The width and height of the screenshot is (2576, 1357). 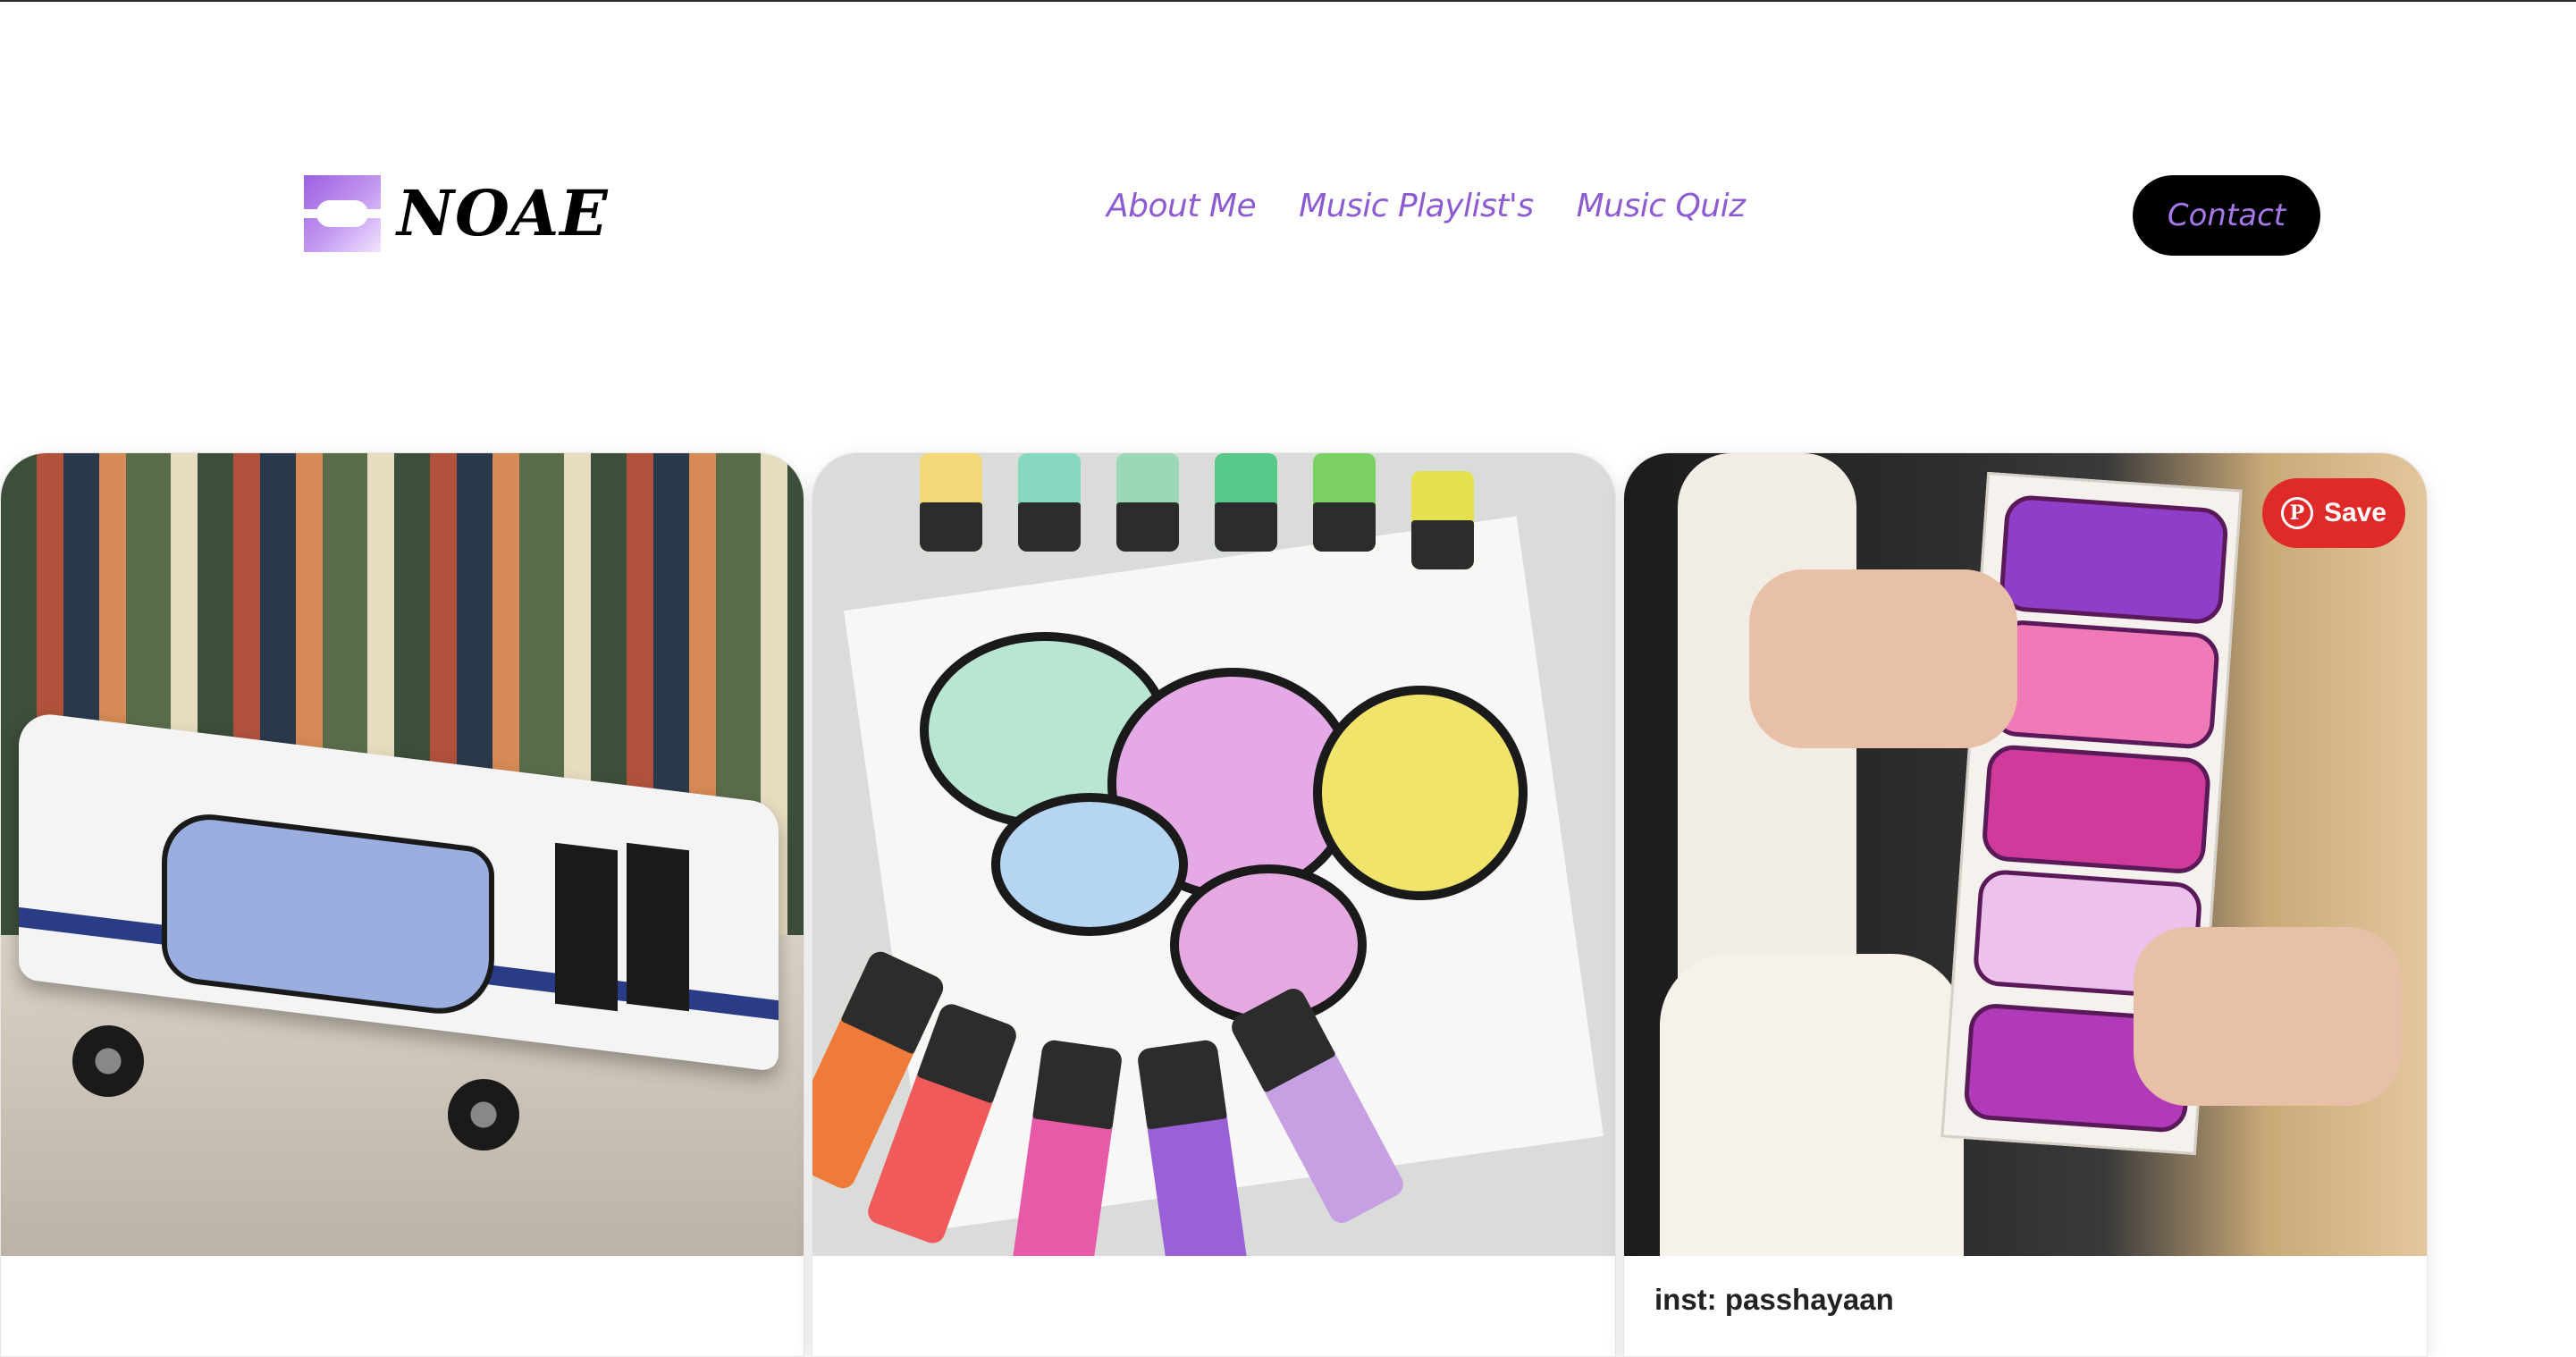 I want to click on nav-item-about-me: About Me, so click(x=1182, y=206).